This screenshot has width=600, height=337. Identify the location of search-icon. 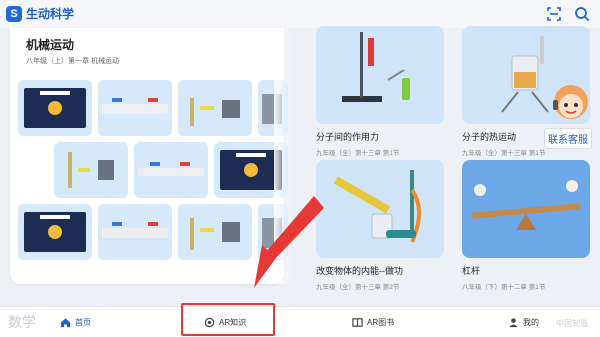
(582, 14).